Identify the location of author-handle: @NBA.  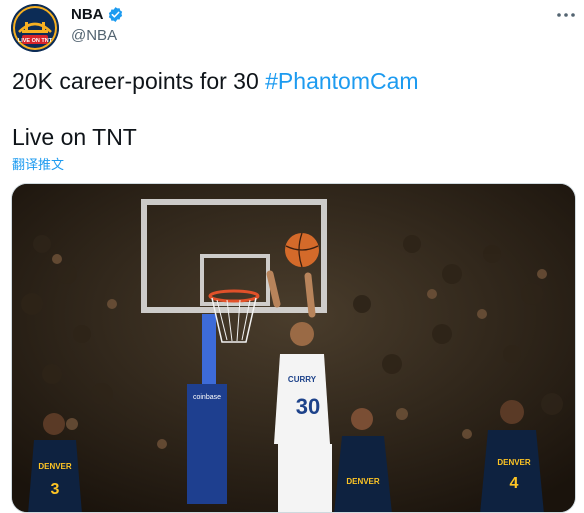
(94, 35).